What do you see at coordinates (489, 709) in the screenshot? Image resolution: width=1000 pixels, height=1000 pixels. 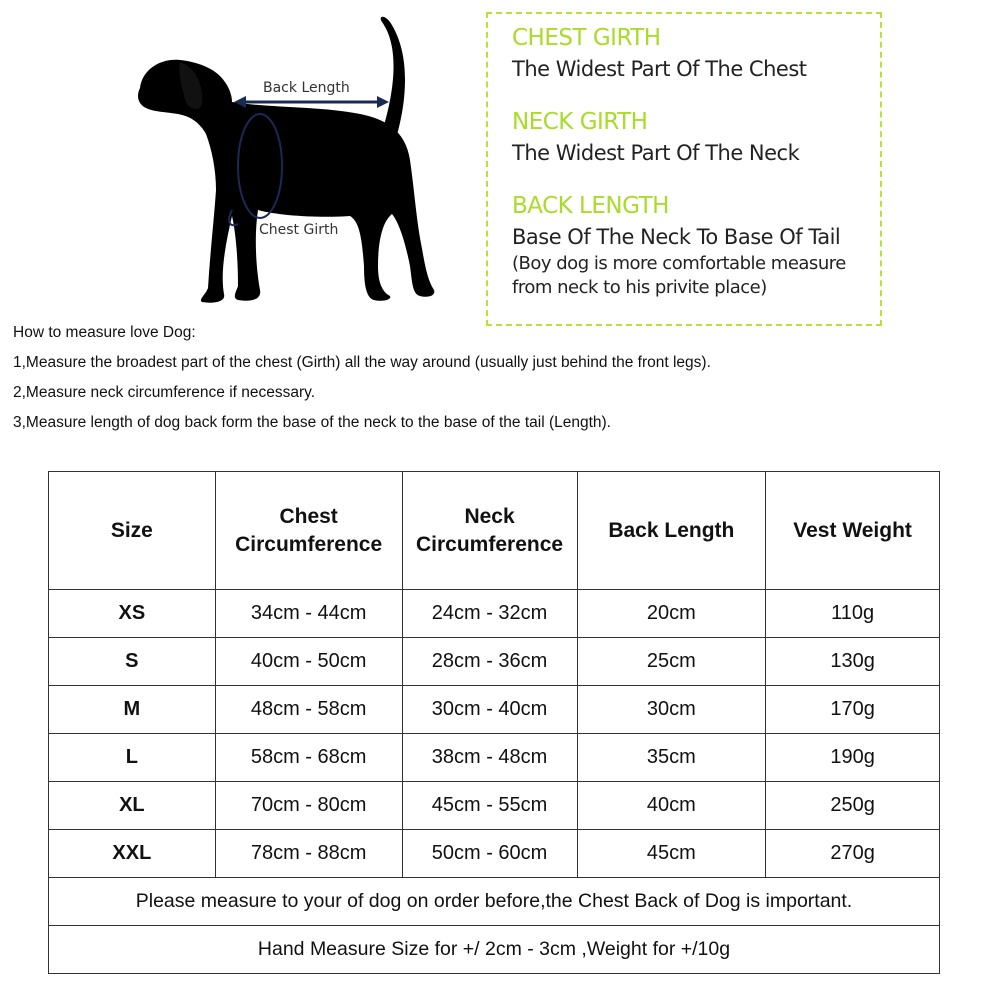 I see `cell-neck: 30cm - 40cm` at bounding box center [489, 709].